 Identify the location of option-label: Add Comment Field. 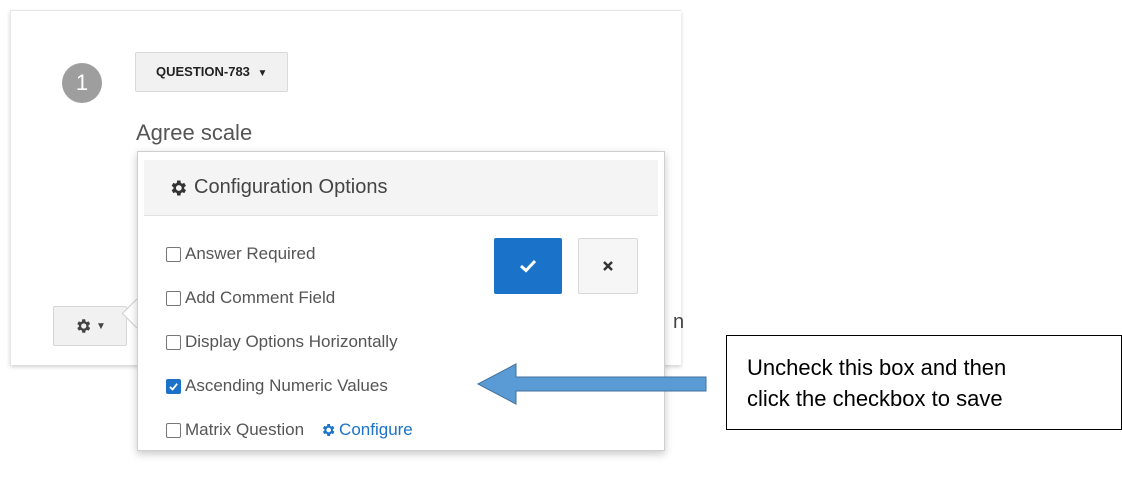
(260, 297).